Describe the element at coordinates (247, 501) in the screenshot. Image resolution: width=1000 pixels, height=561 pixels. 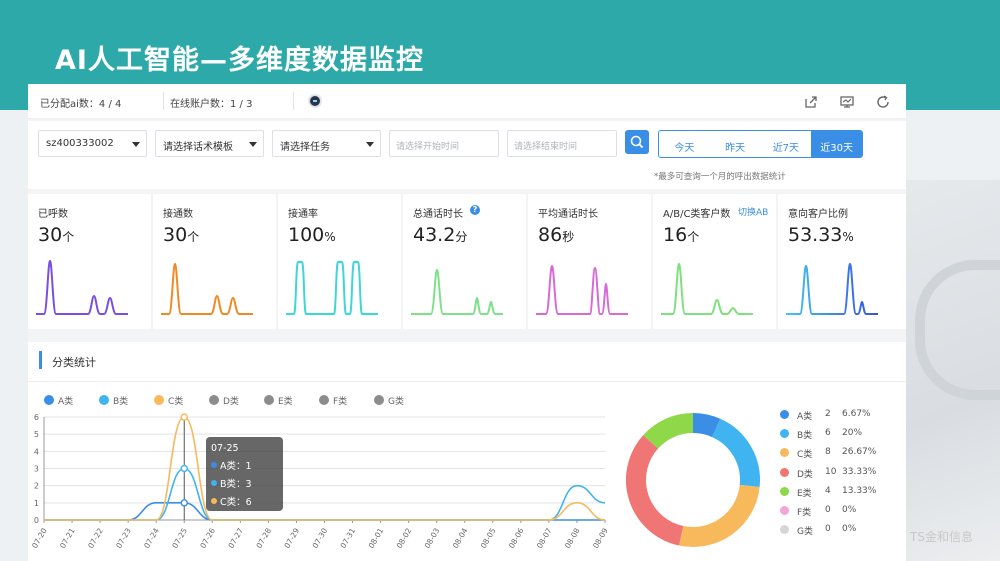
I see `tooltip-row: C类：6` at that location.